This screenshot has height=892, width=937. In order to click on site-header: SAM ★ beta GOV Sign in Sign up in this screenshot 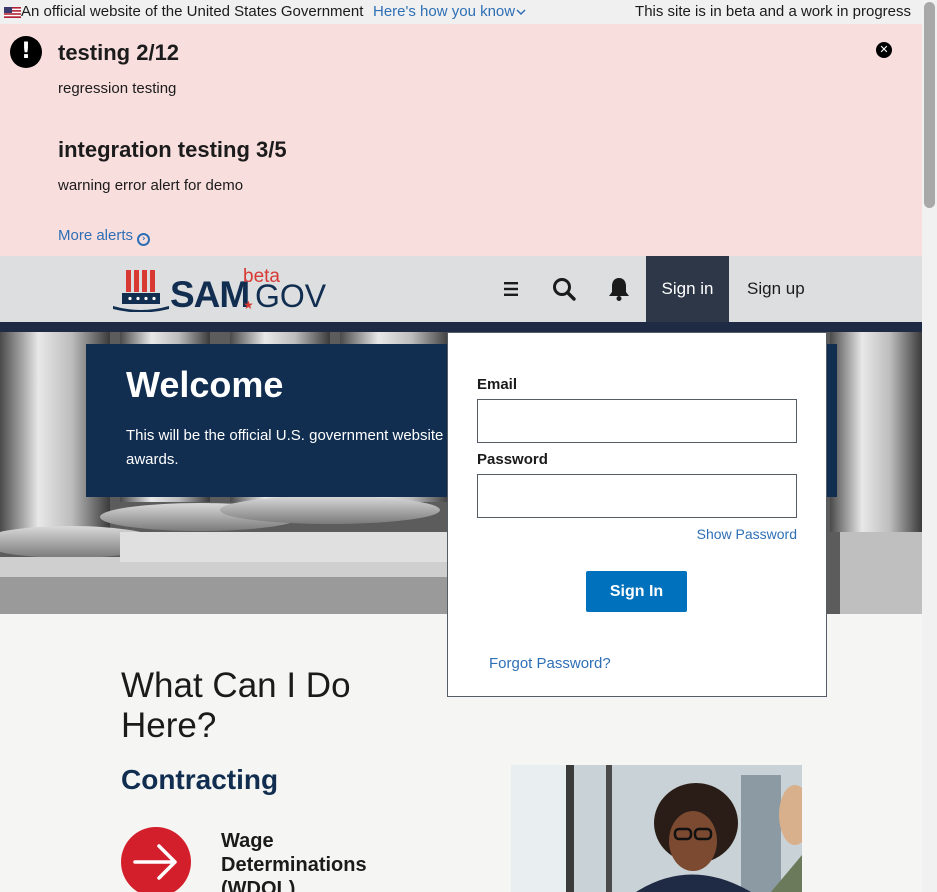, I will do `click(461, 289)`.